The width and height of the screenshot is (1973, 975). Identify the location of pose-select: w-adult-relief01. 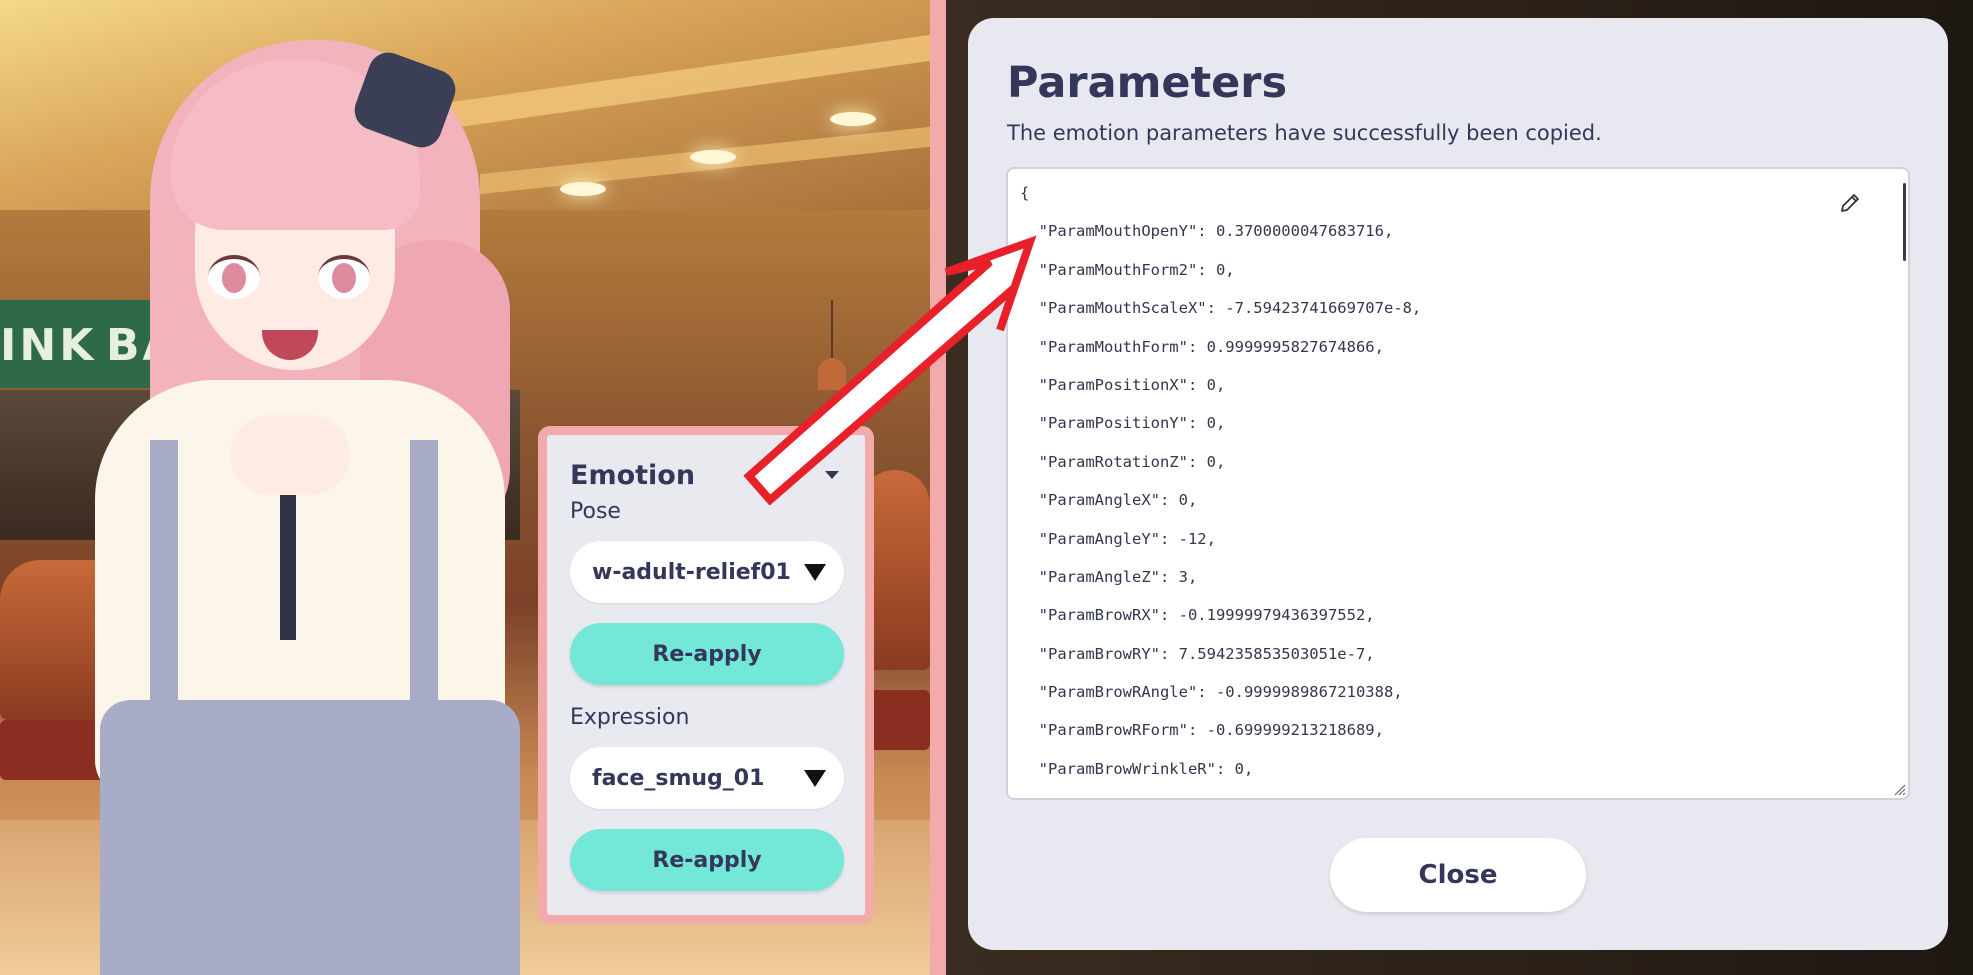
(707, 572).